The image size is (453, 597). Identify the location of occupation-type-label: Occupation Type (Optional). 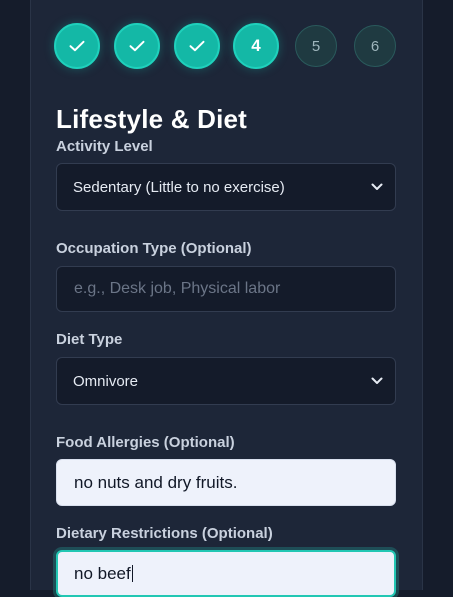
(154, 248).